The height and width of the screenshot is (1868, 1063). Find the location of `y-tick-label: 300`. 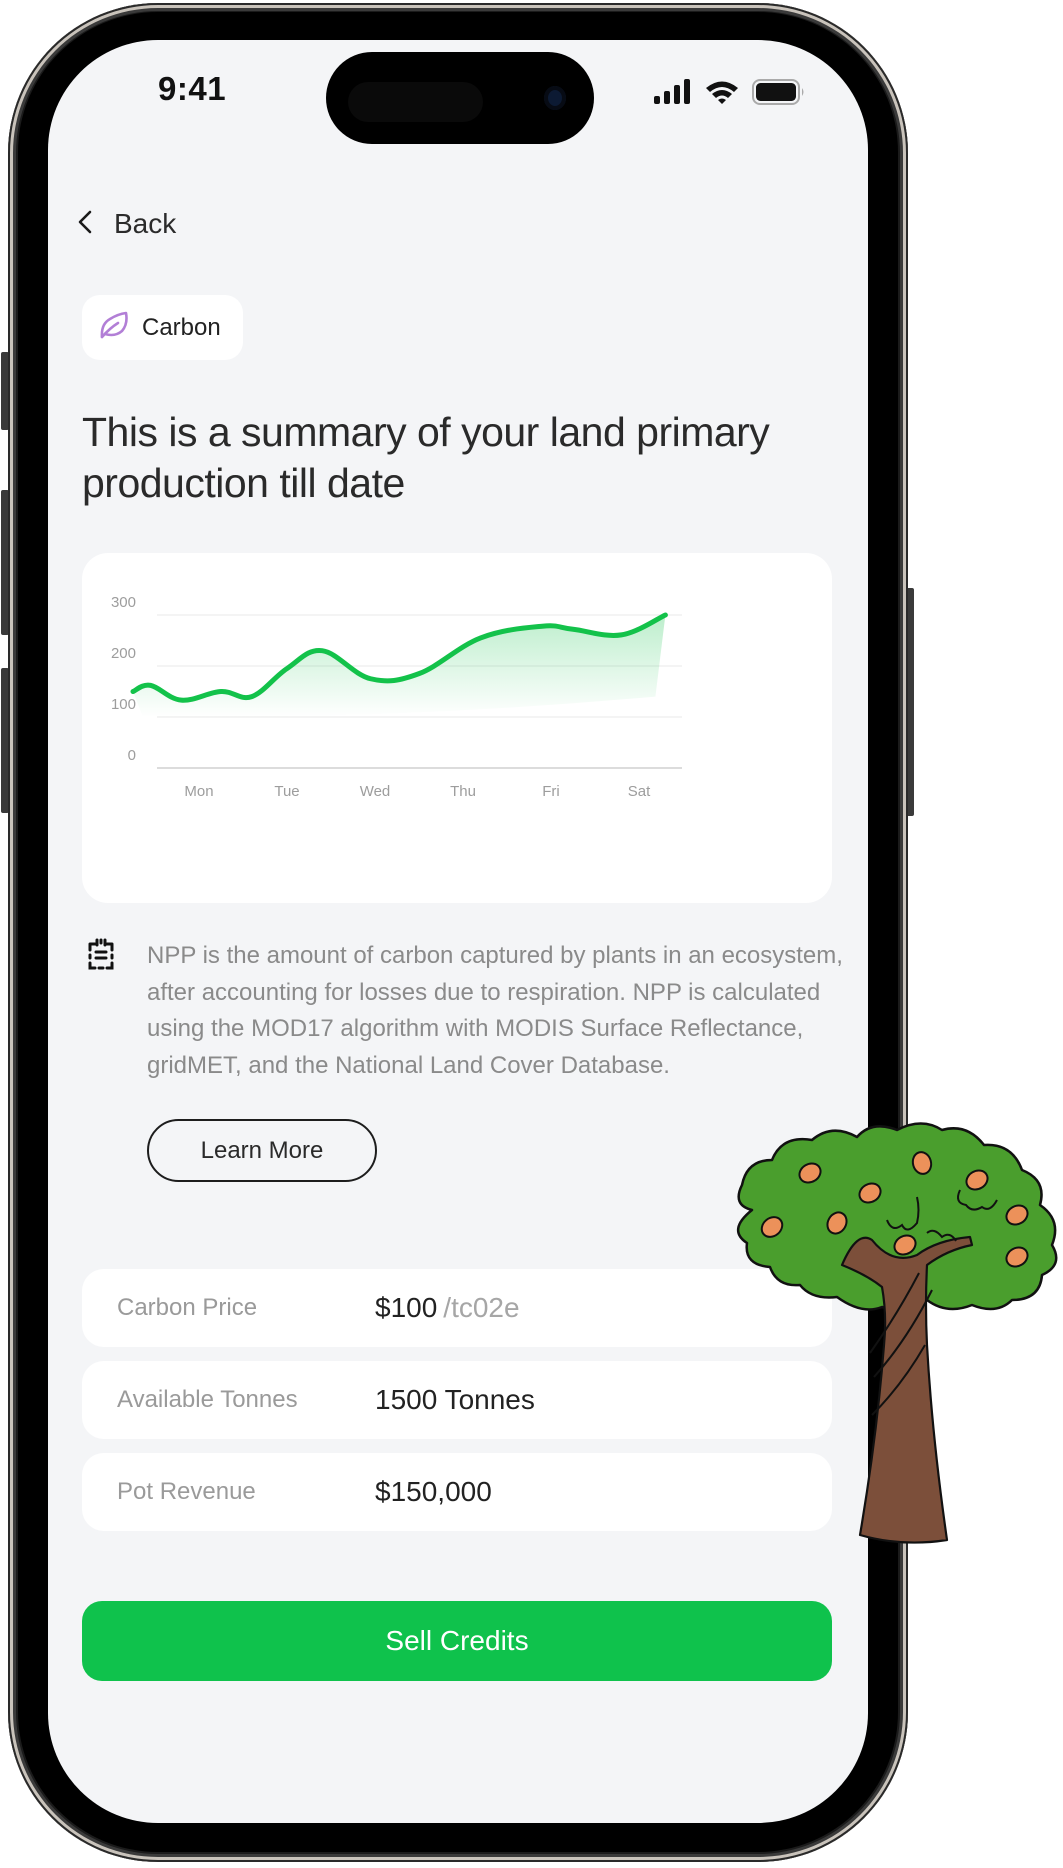

y-tick-label: 300 is located at coordinates (123, 602).